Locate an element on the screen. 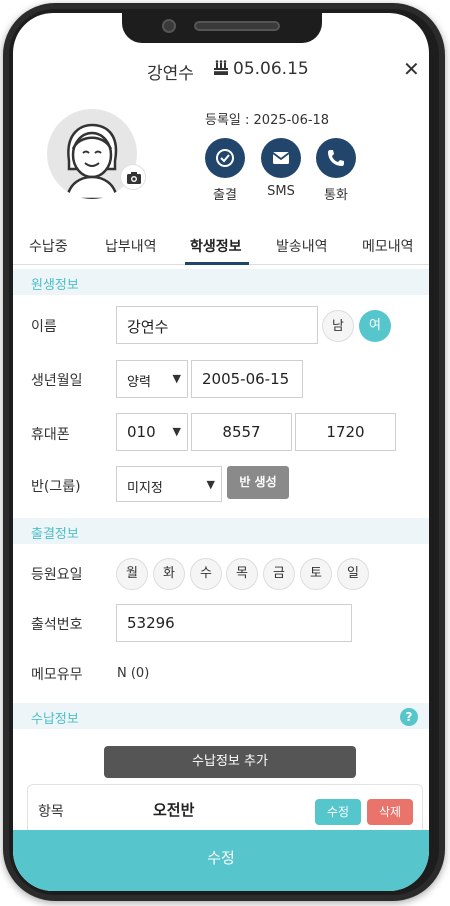 This screenshot has width=450, height=906. birth-label: 생년월일 is located at coordinates (57, 381).